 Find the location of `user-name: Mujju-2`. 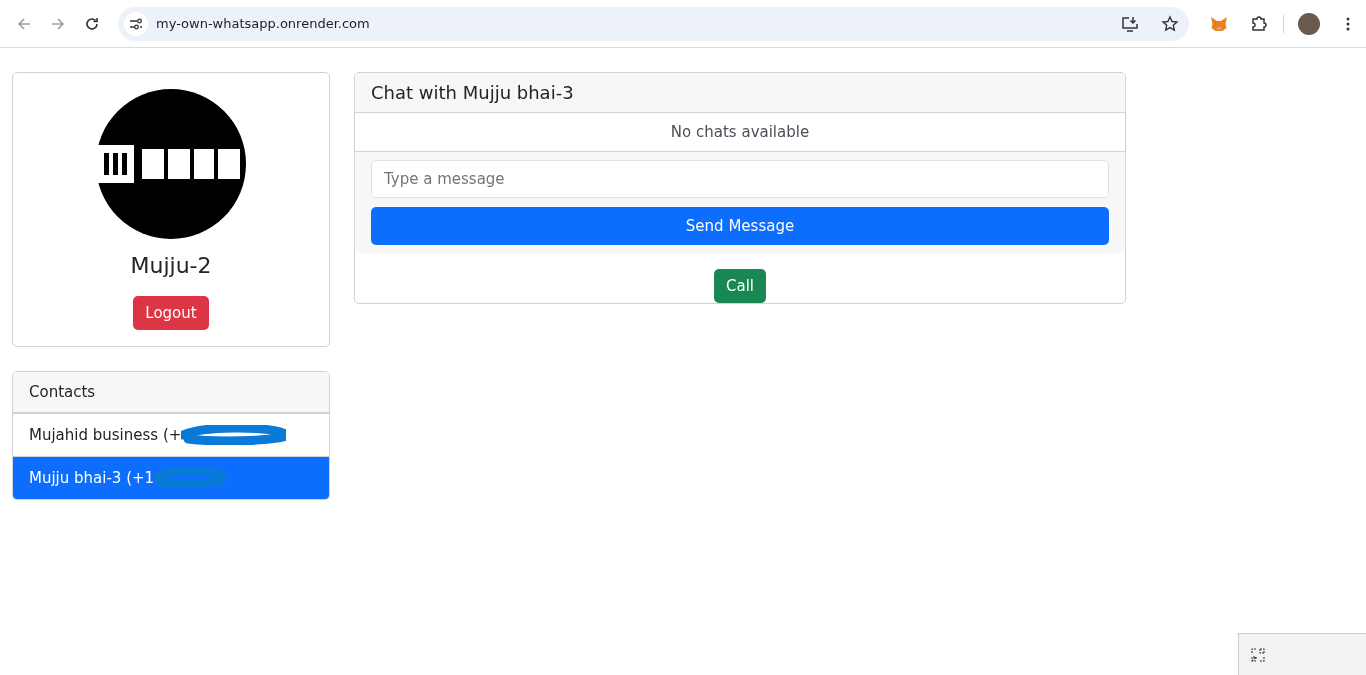

user-name: Mujju-2 is located at coordinates (171, 265).